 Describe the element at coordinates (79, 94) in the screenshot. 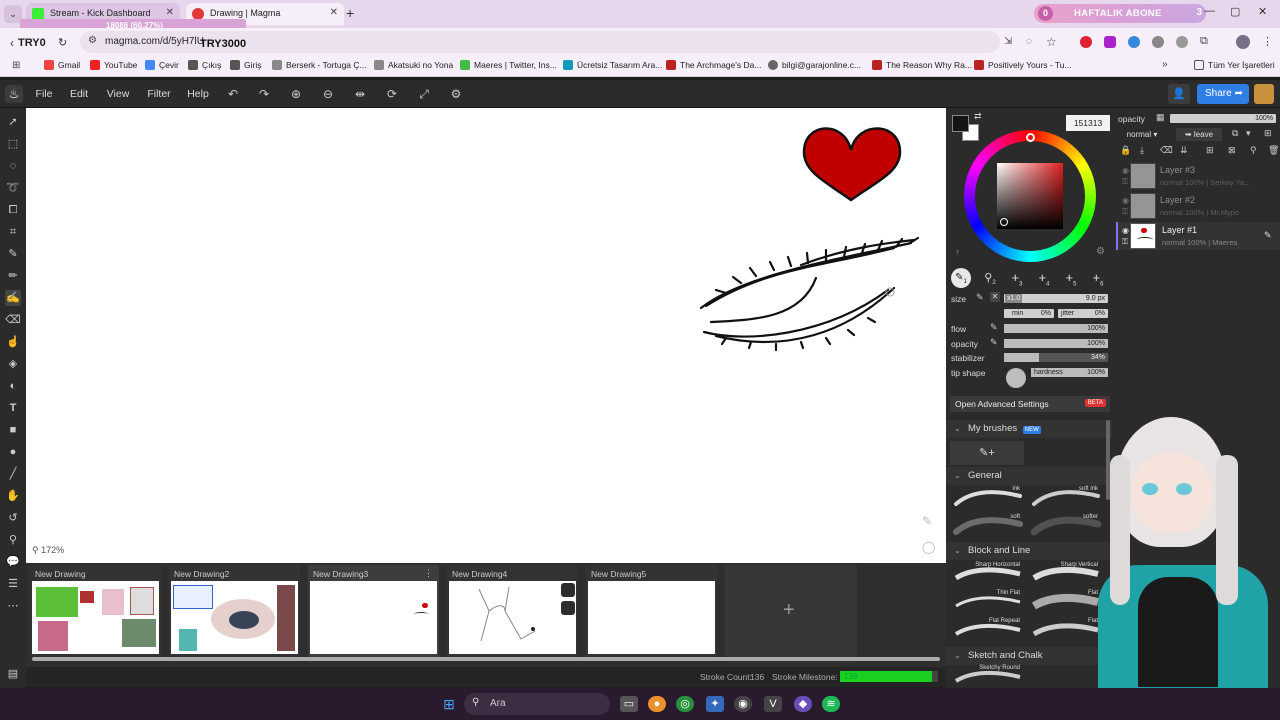

I see `edit-menu: Edit` at that location.